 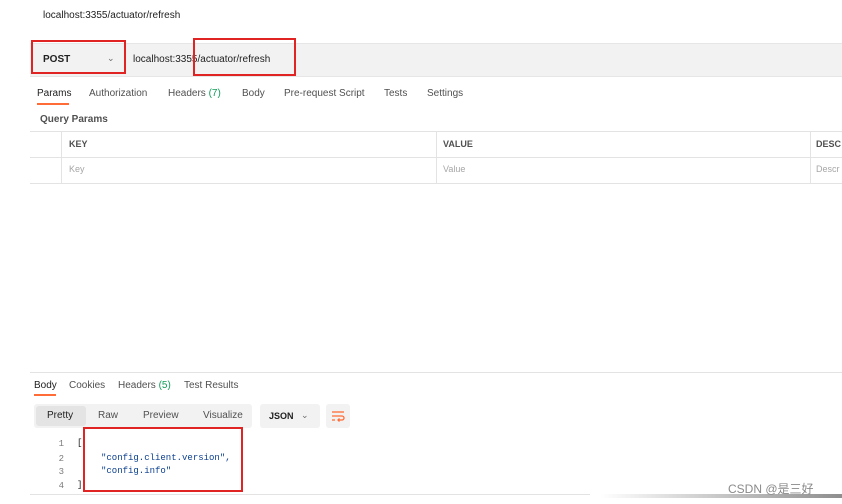 I want to click on tab-params: Params, so click(x=54, y=93).